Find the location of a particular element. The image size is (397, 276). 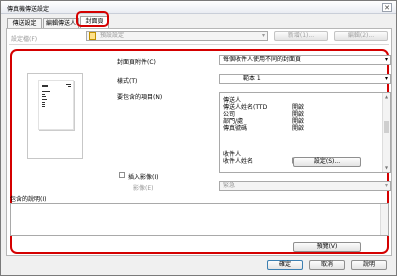

list-item: 收件人姓名 is located at coordinates (238, 160).